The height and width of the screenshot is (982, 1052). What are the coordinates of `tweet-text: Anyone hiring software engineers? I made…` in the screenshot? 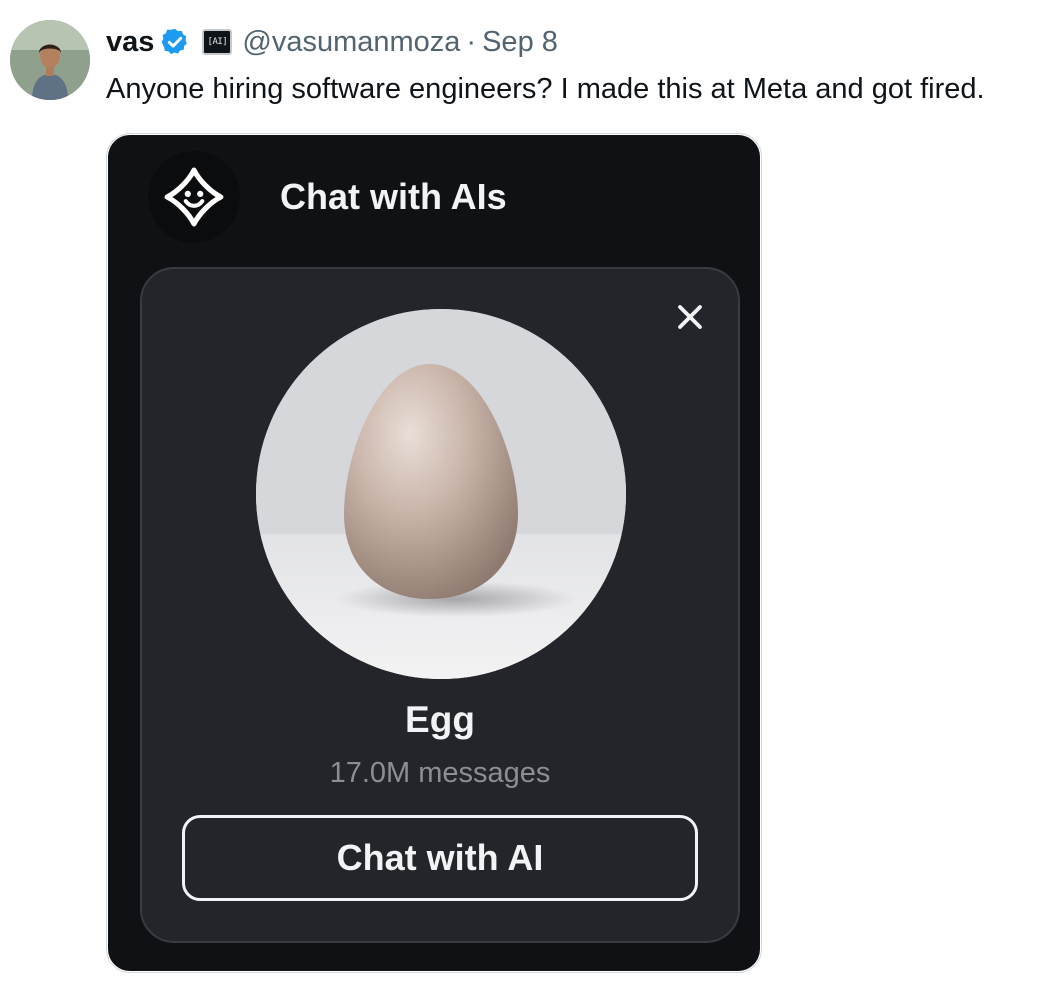 It's located at (545, 89).